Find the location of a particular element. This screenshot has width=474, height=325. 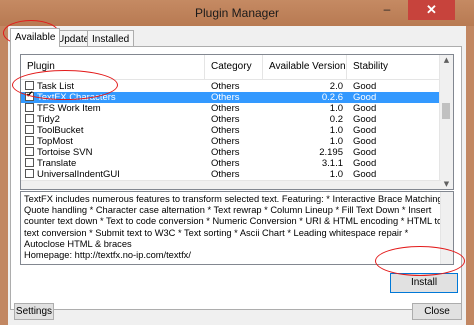

window-frame-left is located at coordinates (4, 175).